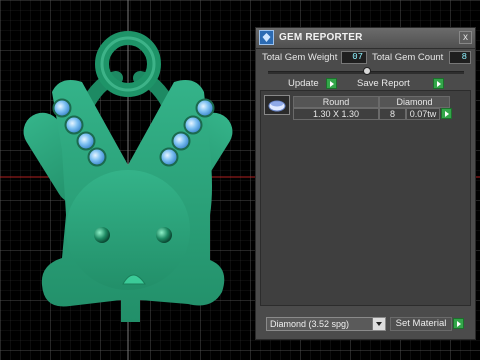  Describe the element at coordinates (383, 83) in the screenshot. I see `save-report-button: Save Report` at that location.